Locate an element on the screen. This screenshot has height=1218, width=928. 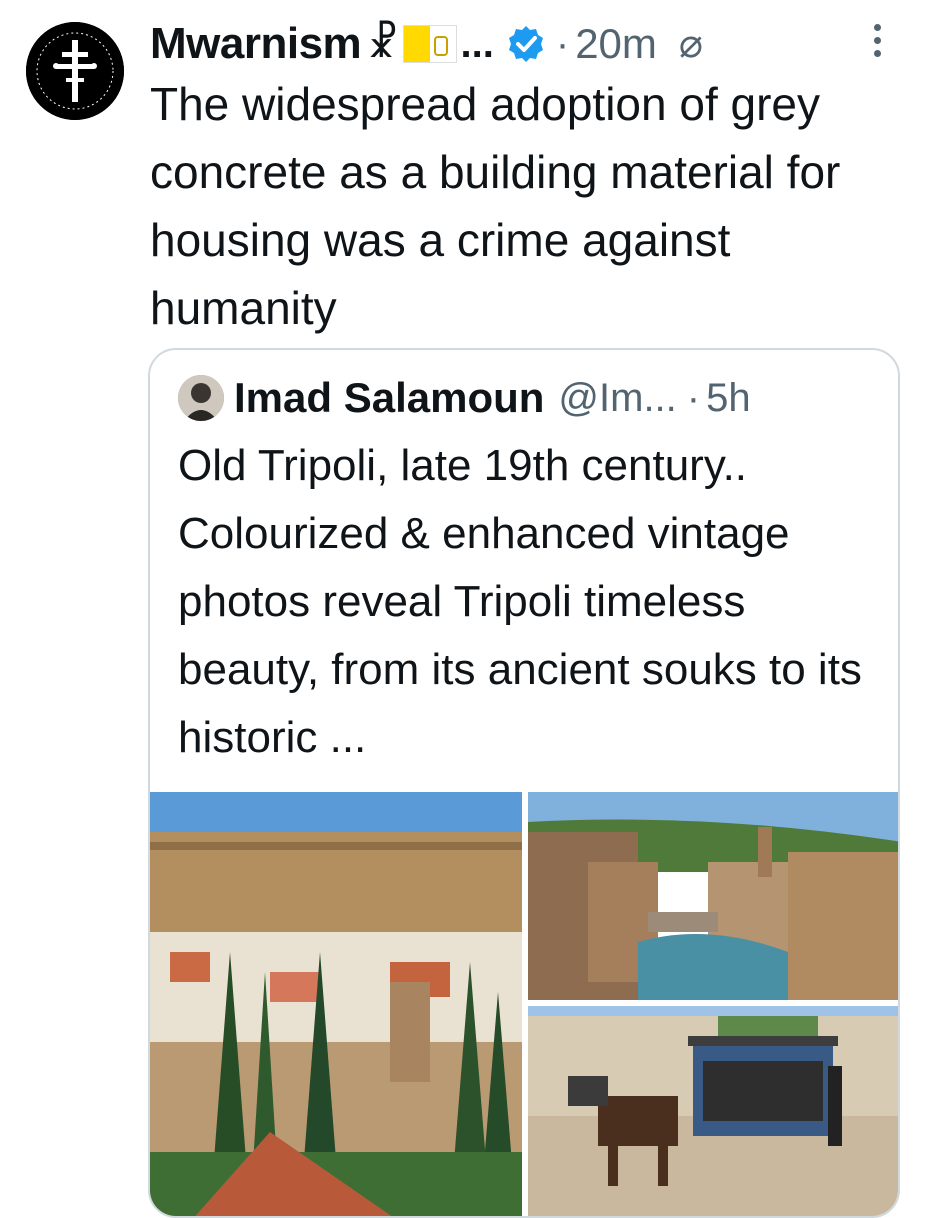
quoted-author-avatar is located at coordinates (201, 398).